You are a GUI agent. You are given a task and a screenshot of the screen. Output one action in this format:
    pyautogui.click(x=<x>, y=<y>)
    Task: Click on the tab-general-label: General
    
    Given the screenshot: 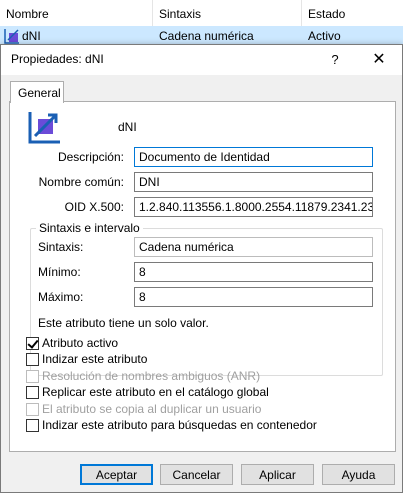 What is the action you would take?
    pyautogui.click(x=39, y=93)
    